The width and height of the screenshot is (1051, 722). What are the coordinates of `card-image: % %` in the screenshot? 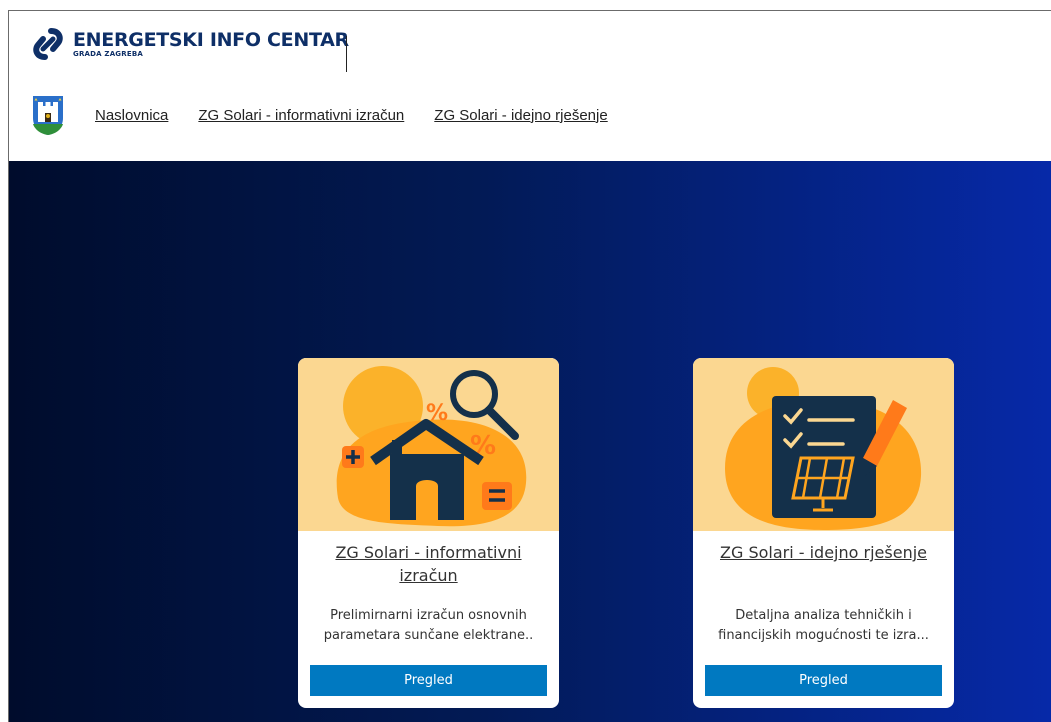 It's located at (428, 444).